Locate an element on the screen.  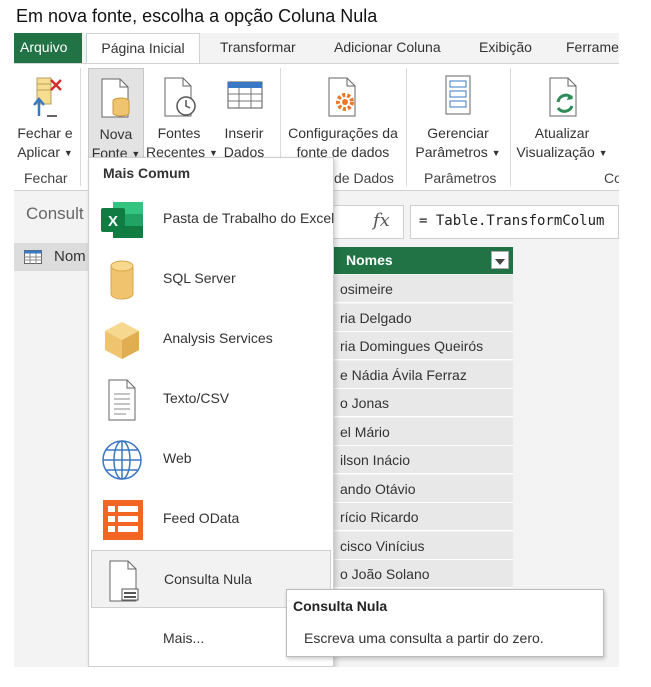
formula-bar: = Table.TransformColum is located at coordinates (514, 222).